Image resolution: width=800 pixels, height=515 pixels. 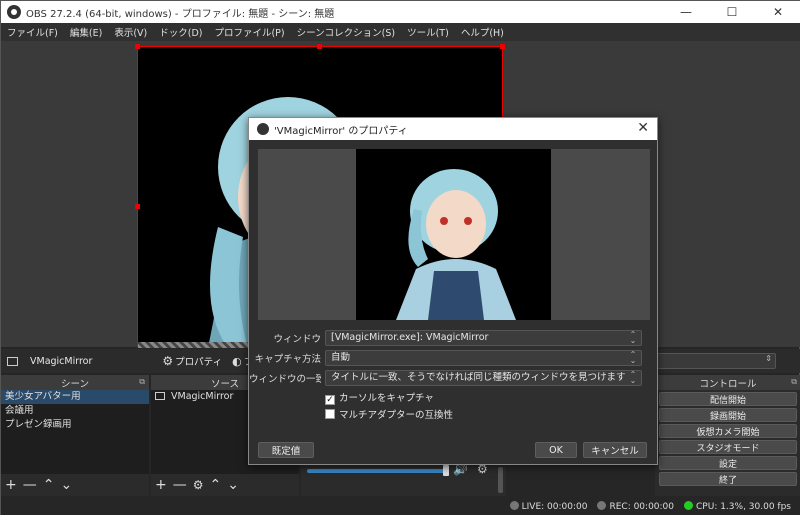 I want to click on controls-header: コントロール ⧉, so click(x=727, y=382).